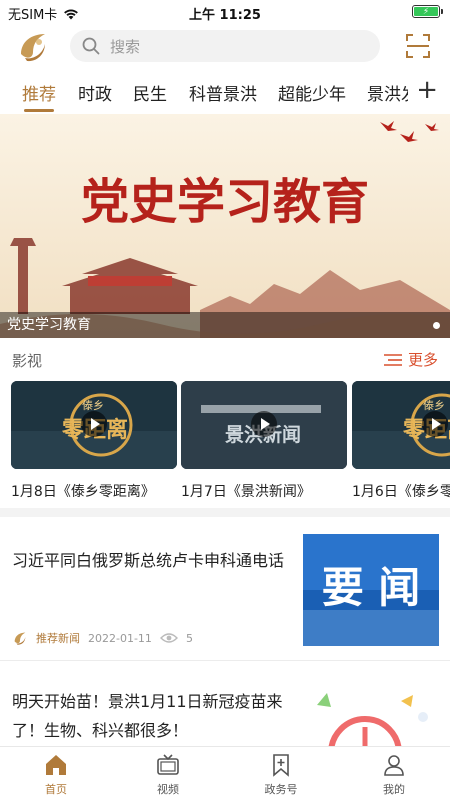 The image size is (450, 800). I want to click on more-button: 更多, so click(410, 359).